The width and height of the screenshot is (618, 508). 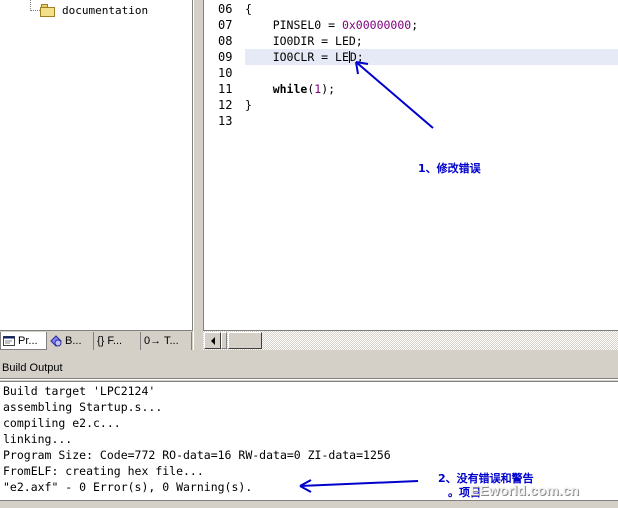 I want to click on editor-horizontal-scrollbar, so click(x=410, y=340).